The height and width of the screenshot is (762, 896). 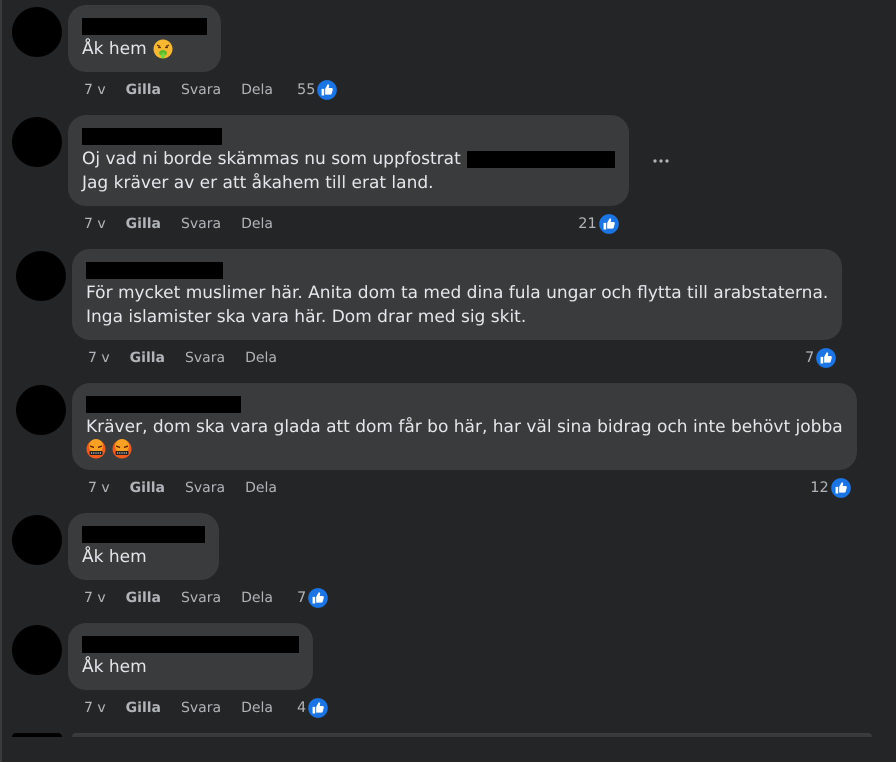 I want to click on more-icon, so click(x=660, y=161).